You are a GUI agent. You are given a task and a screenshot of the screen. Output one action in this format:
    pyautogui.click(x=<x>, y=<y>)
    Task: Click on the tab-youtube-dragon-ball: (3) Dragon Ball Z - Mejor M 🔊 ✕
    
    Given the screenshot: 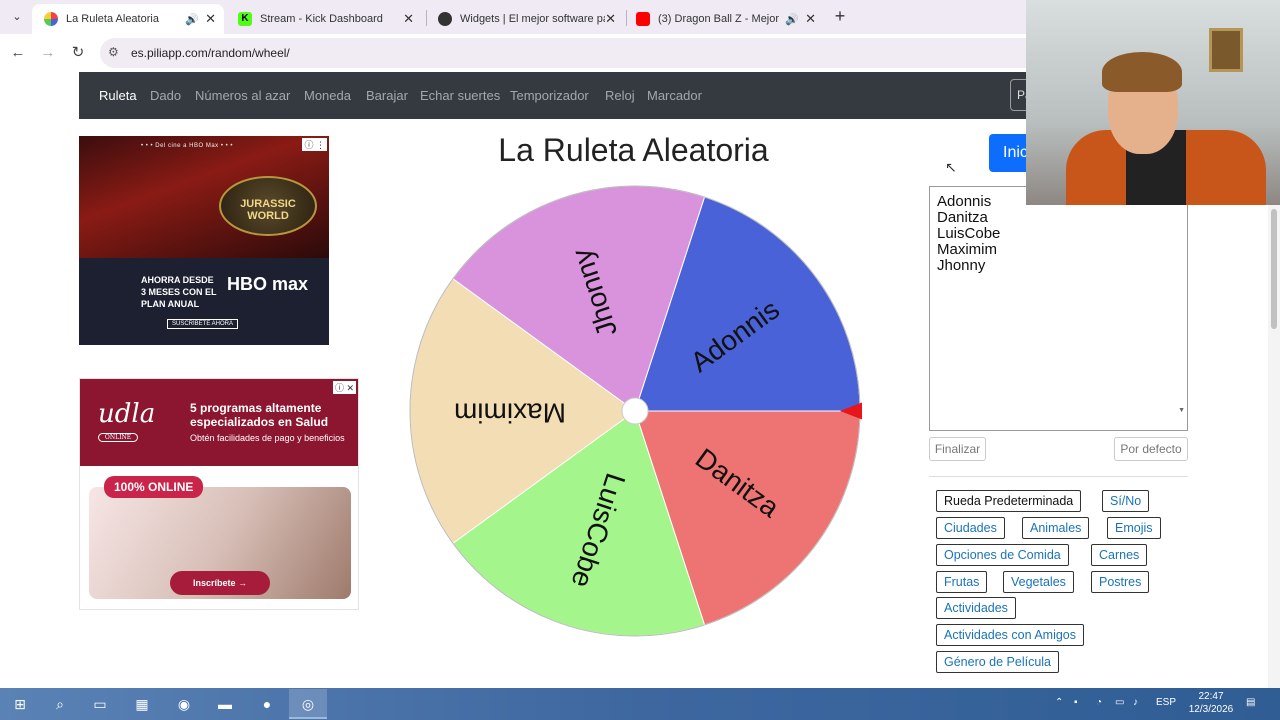 What is the action you would take?
    pyautogui.click(x=724, y=19)
    